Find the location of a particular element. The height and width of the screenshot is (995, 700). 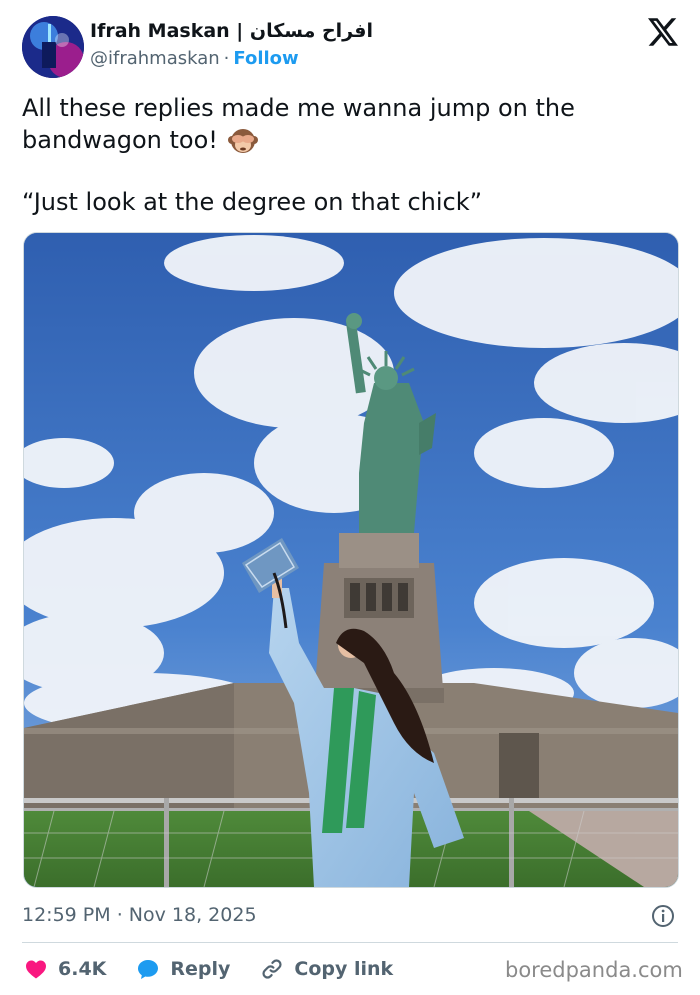

info-icon is located at coordinates (663, 916).